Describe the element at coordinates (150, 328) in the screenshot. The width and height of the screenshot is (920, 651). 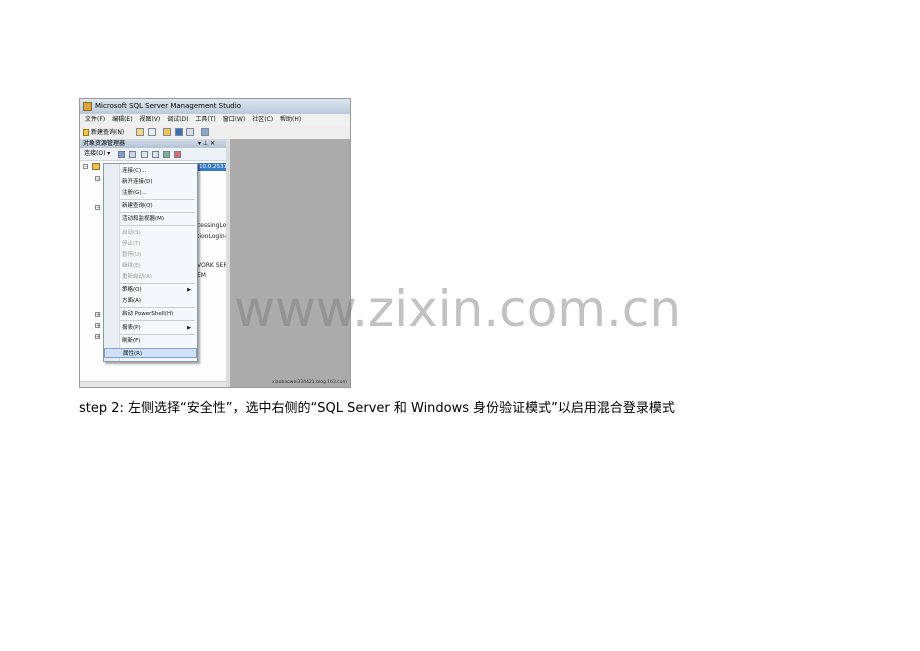
I see `menu-item-reports: 报表(P) ▶` at that location.